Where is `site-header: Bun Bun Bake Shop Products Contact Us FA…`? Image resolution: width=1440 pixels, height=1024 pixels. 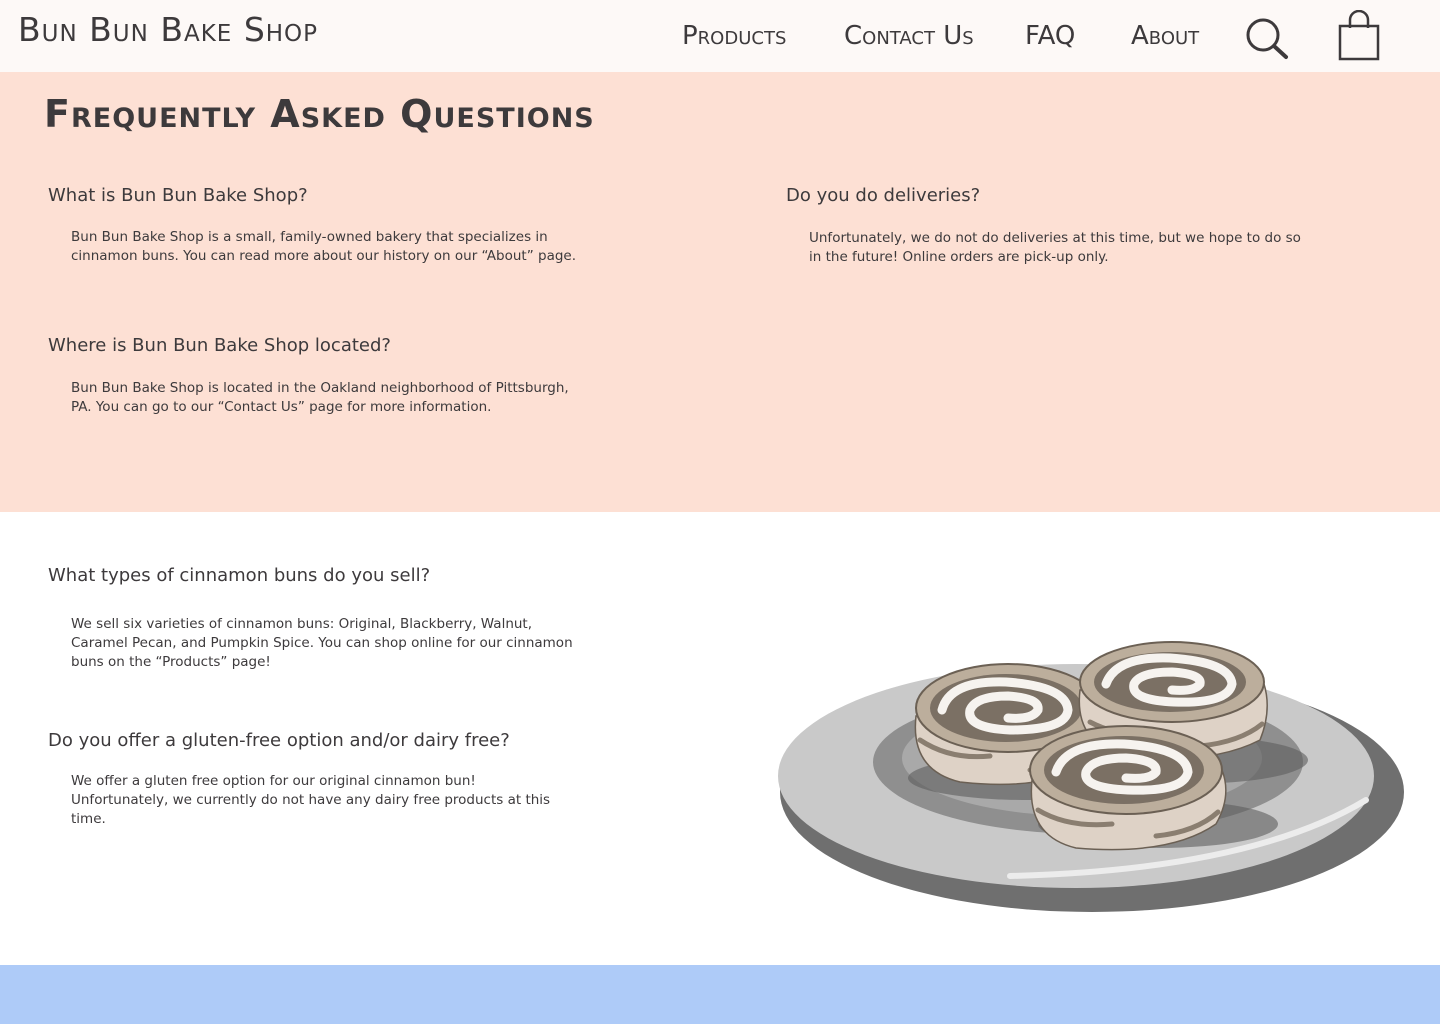
site-header: Bun Bun Bake Shop Products Contact Us FA… is located at coordinates (720, 36).